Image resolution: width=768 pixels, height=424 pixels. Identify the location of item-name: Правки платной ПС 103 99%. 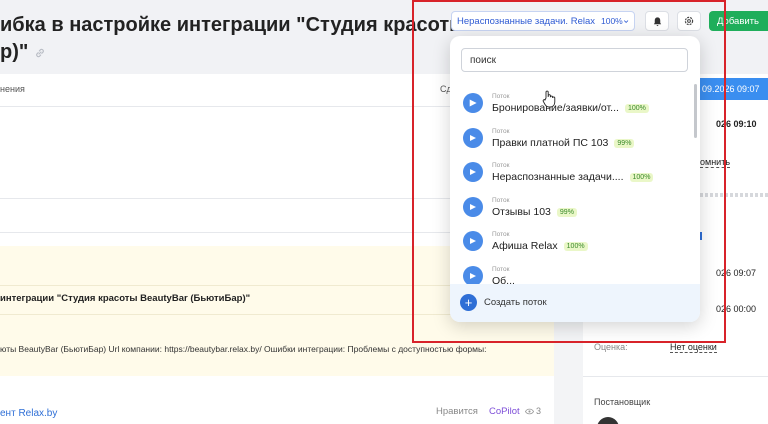
(563, 143).